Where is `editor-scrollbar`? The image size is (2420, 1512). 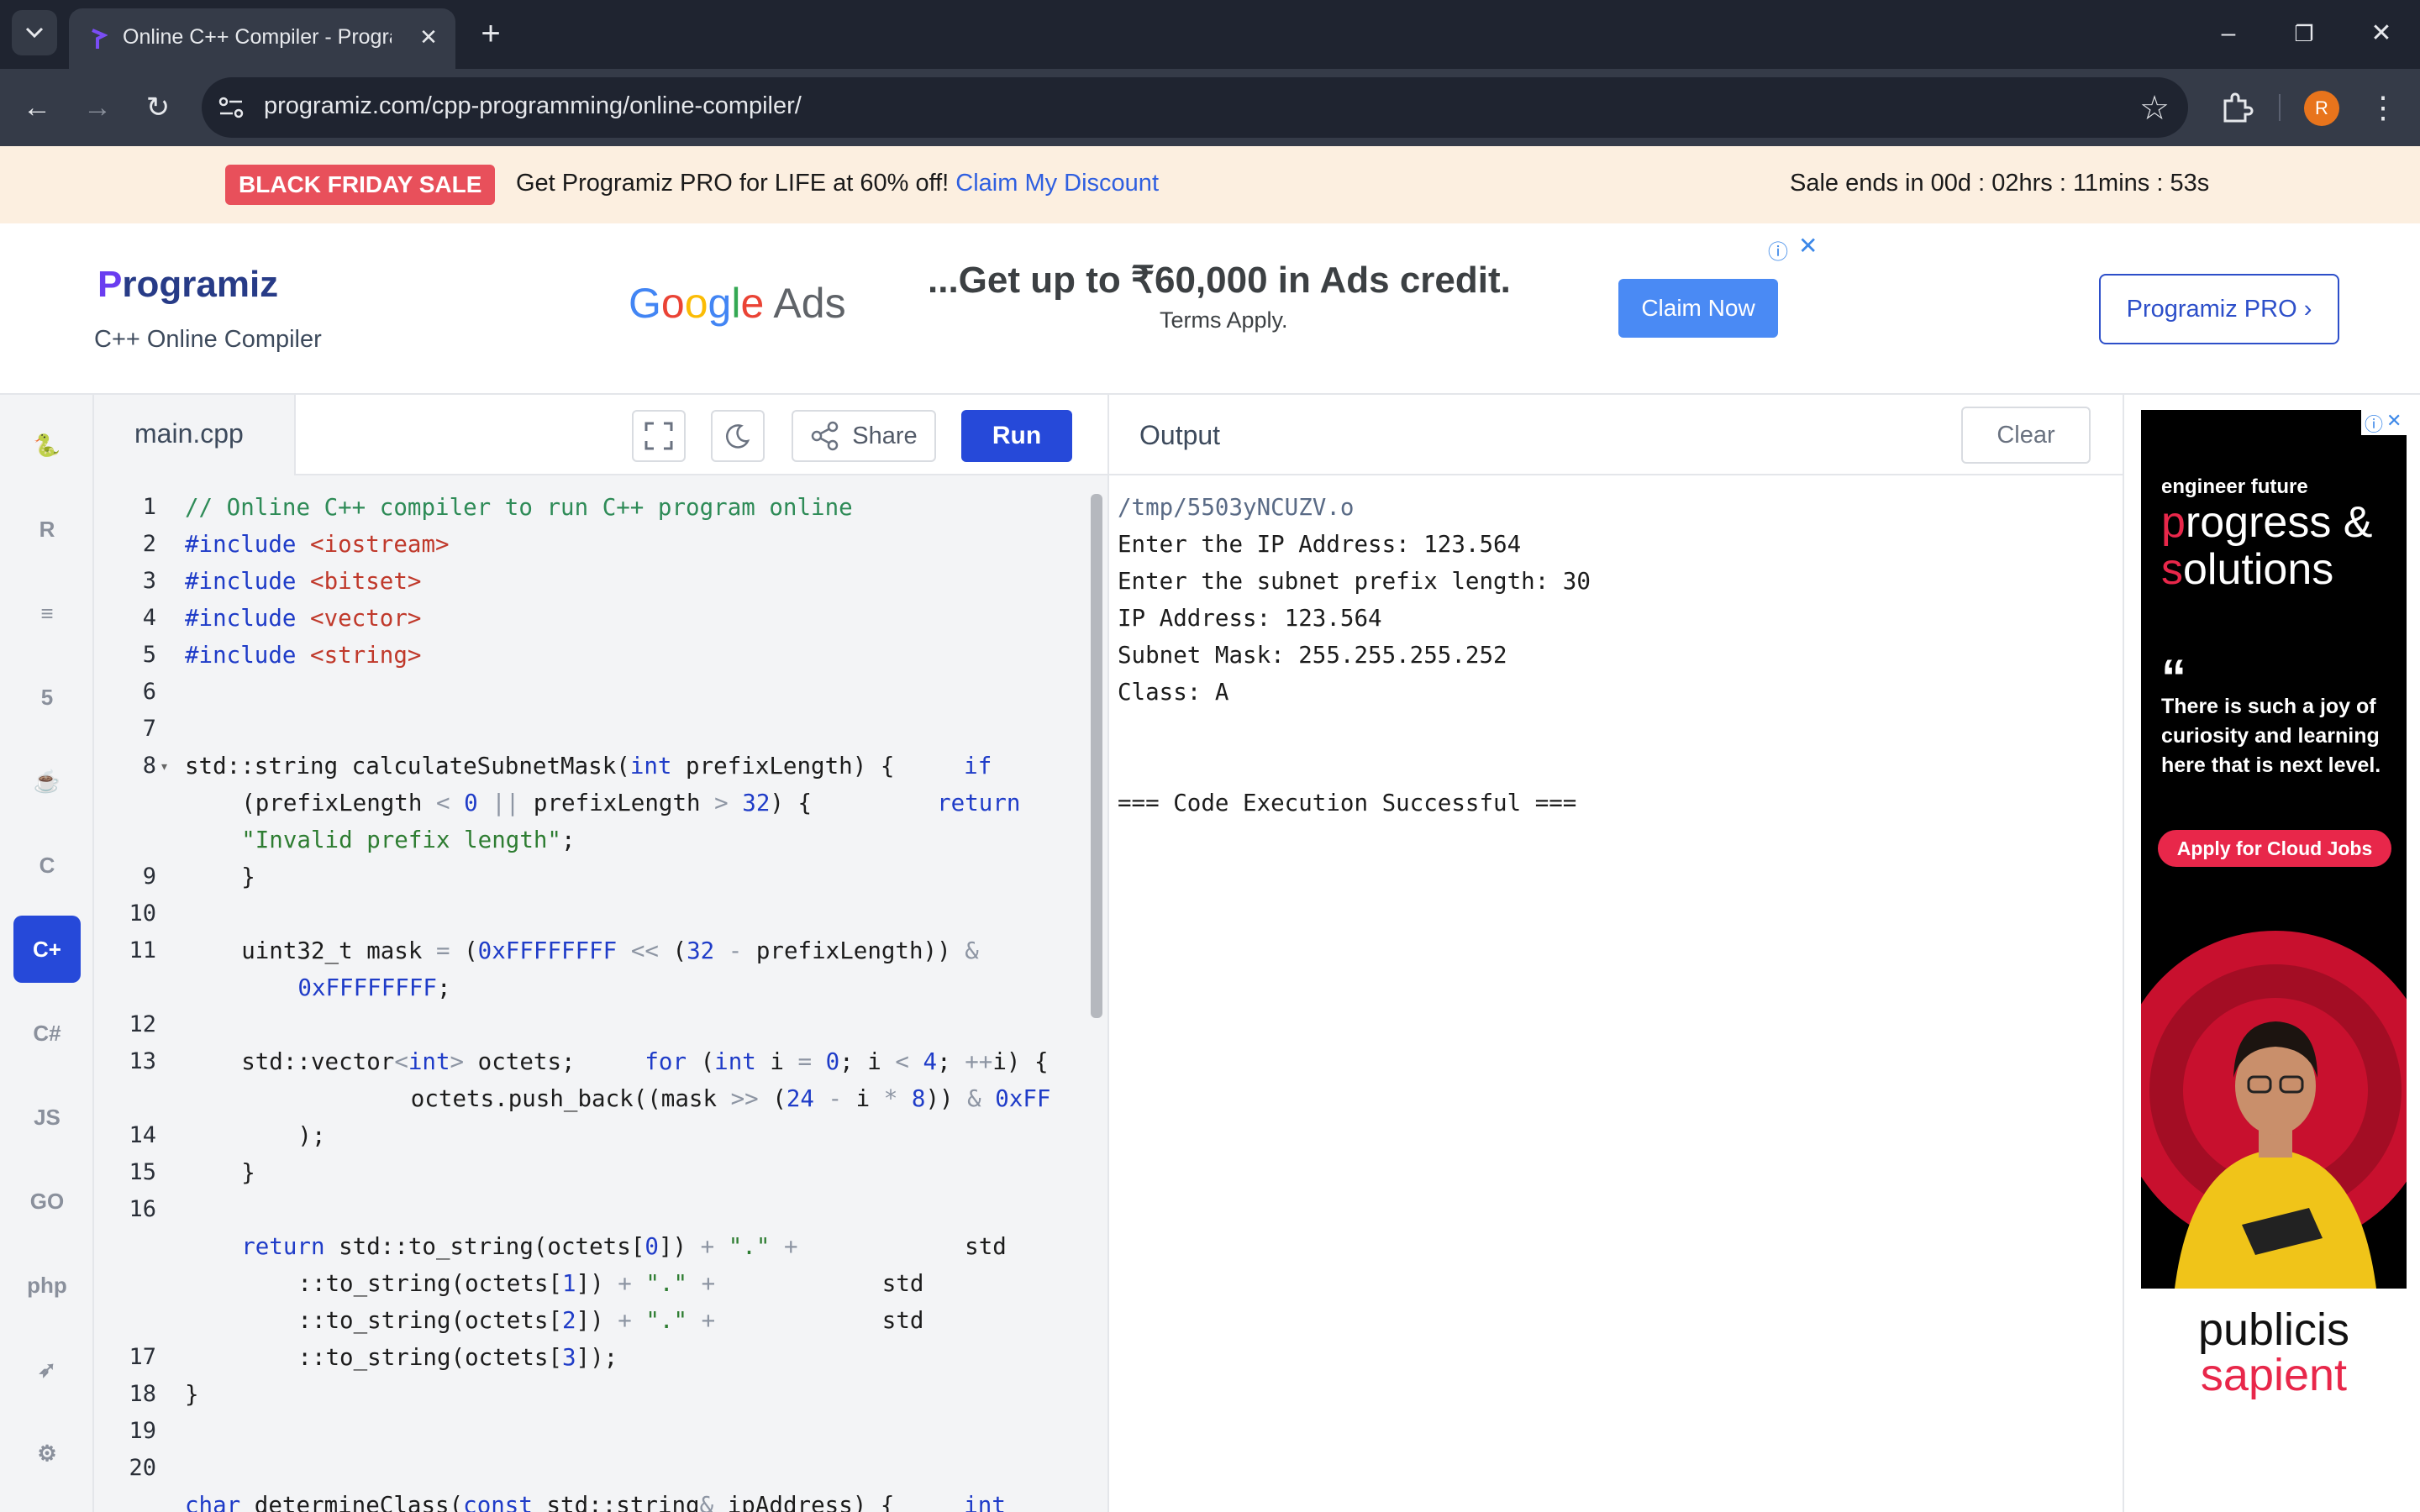 editor-scrollbar is located at coordinates (1096, 756).